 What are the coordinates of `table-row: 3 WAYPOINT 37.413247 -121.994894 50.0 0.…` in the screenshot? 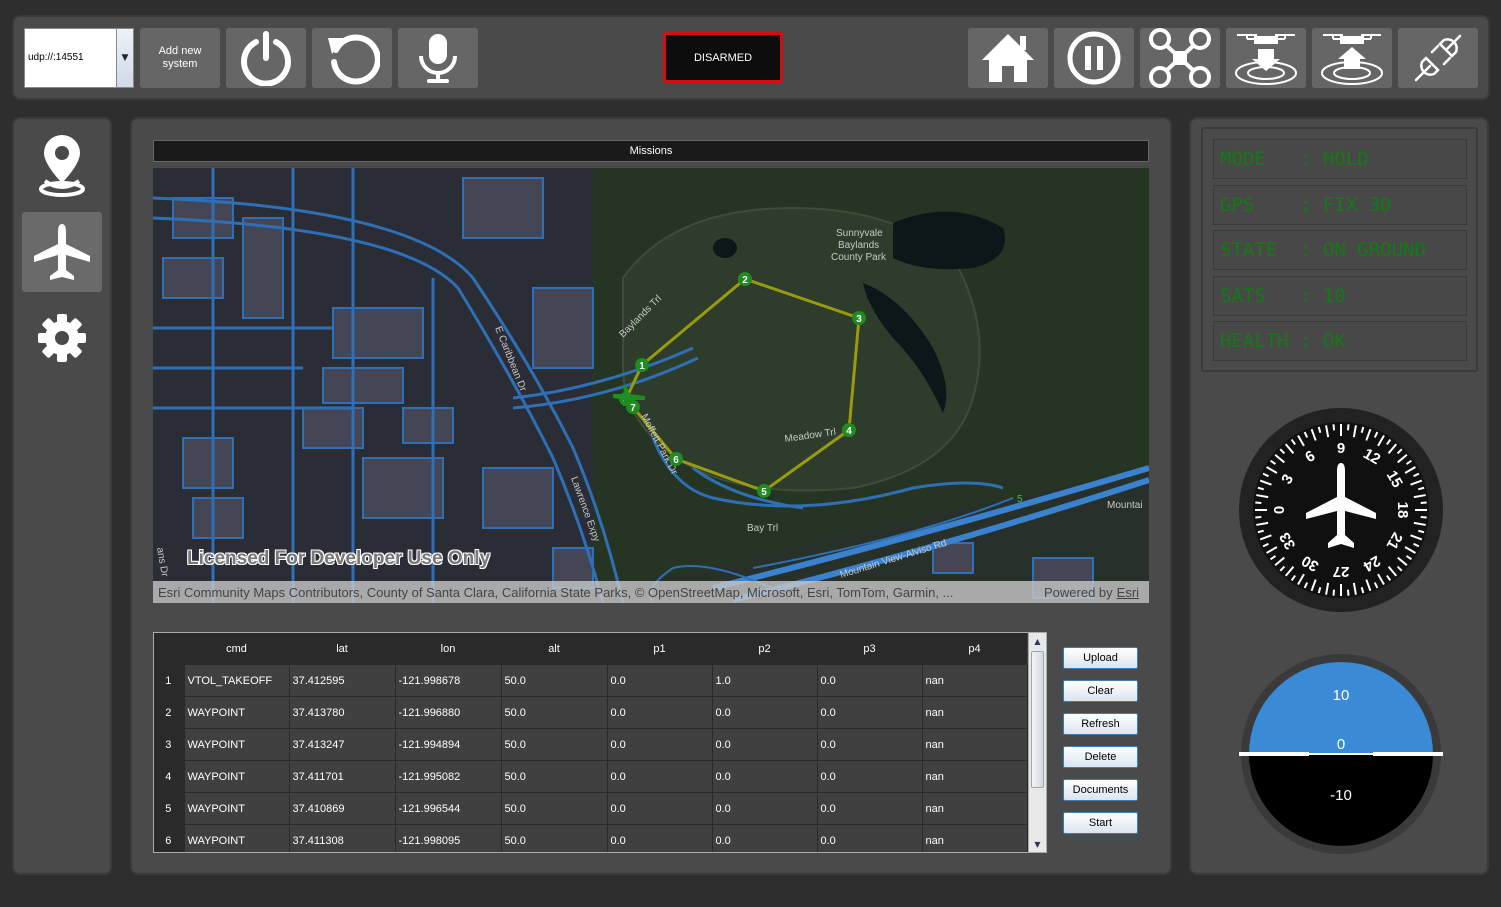 It's located at (591, 744).